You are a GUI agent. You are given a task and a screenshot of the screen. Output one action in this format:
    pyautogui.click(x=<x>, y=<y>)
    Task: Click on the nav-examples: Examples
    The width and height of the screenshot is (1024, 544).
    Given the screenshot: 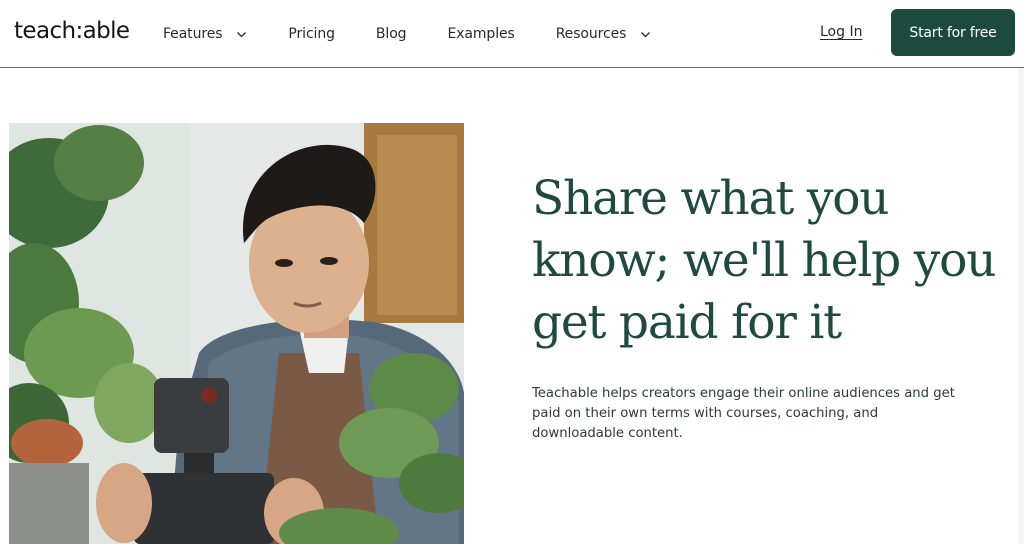 What is the action you would take?
    pyautogui.click(x=480, y=34)
    